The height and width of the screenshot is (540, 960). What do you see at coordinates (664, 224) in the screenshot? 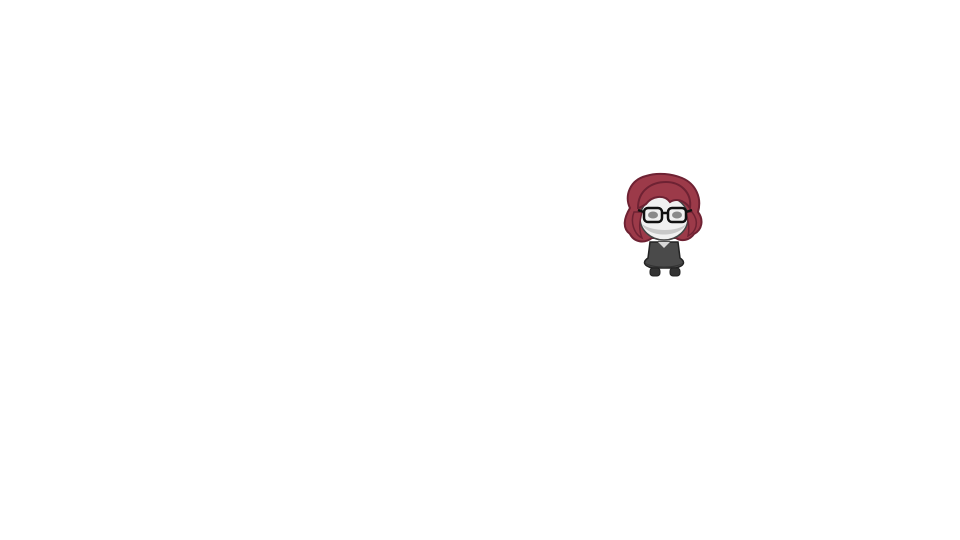
I see `player-character-sprite` at bounding box center [664, 224].